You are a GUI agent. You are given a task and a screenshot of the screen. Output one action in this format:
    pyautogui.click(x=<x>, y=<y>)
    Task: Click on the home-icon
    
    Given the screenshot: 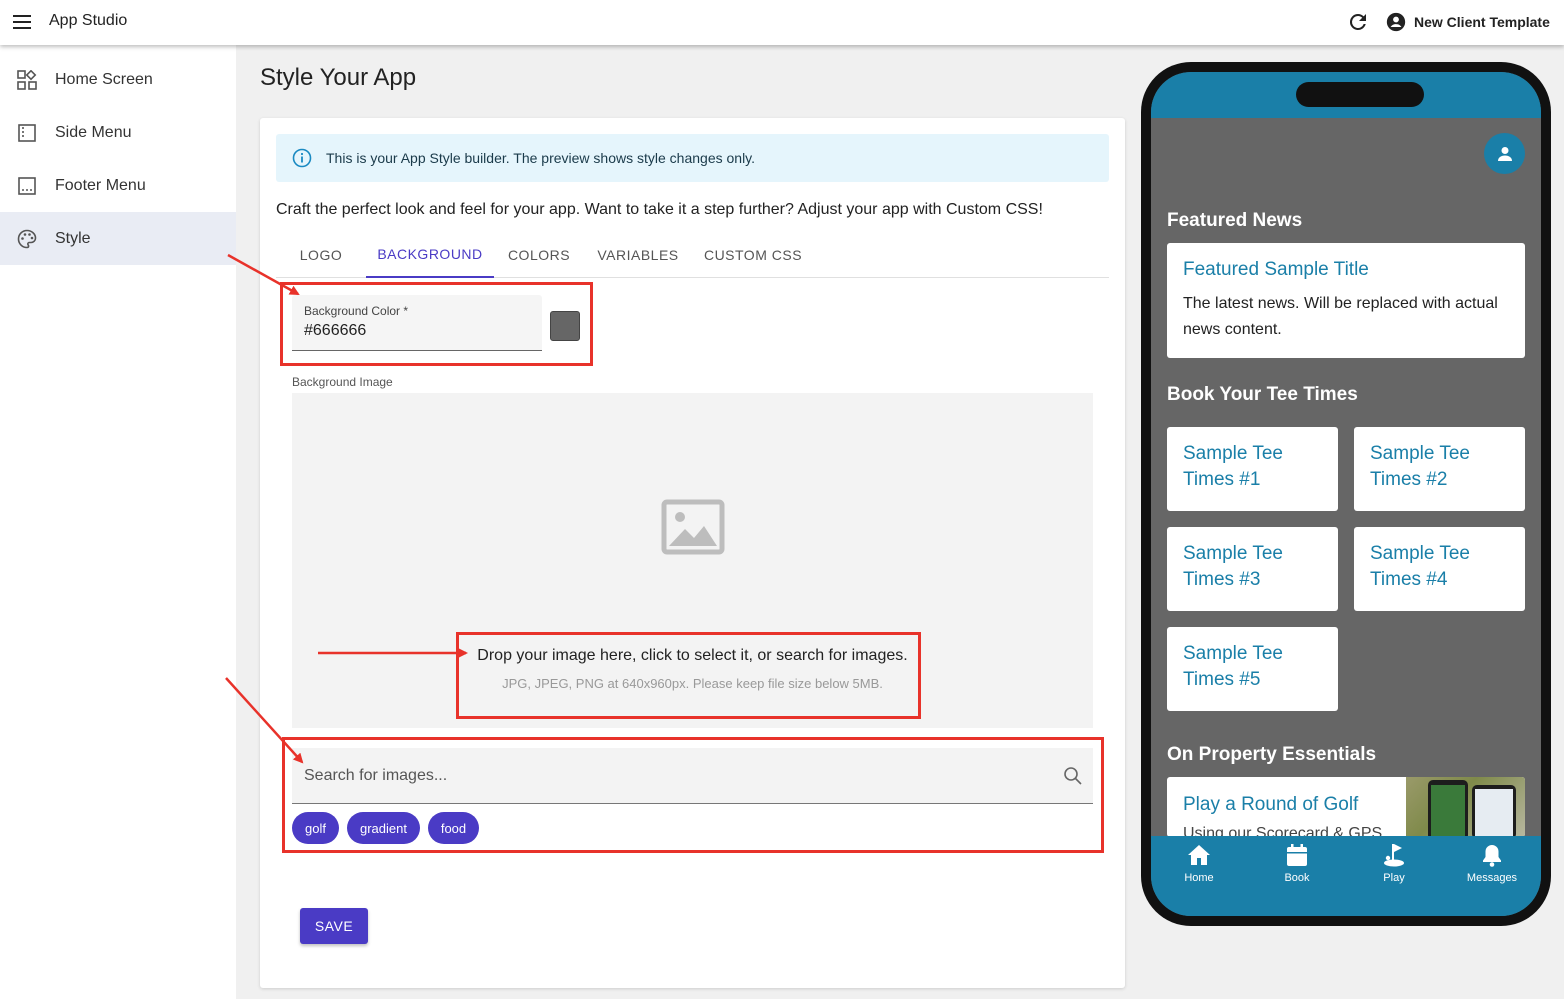 What is the action you would take?
    pyautogui.click(x=1199, y=855)
    